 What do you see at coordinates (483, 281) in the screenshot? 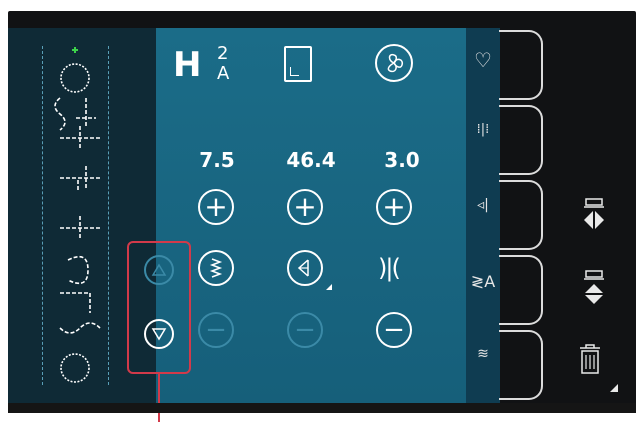
I see `font-icon: ≷A` at bounding box center [483, 281].